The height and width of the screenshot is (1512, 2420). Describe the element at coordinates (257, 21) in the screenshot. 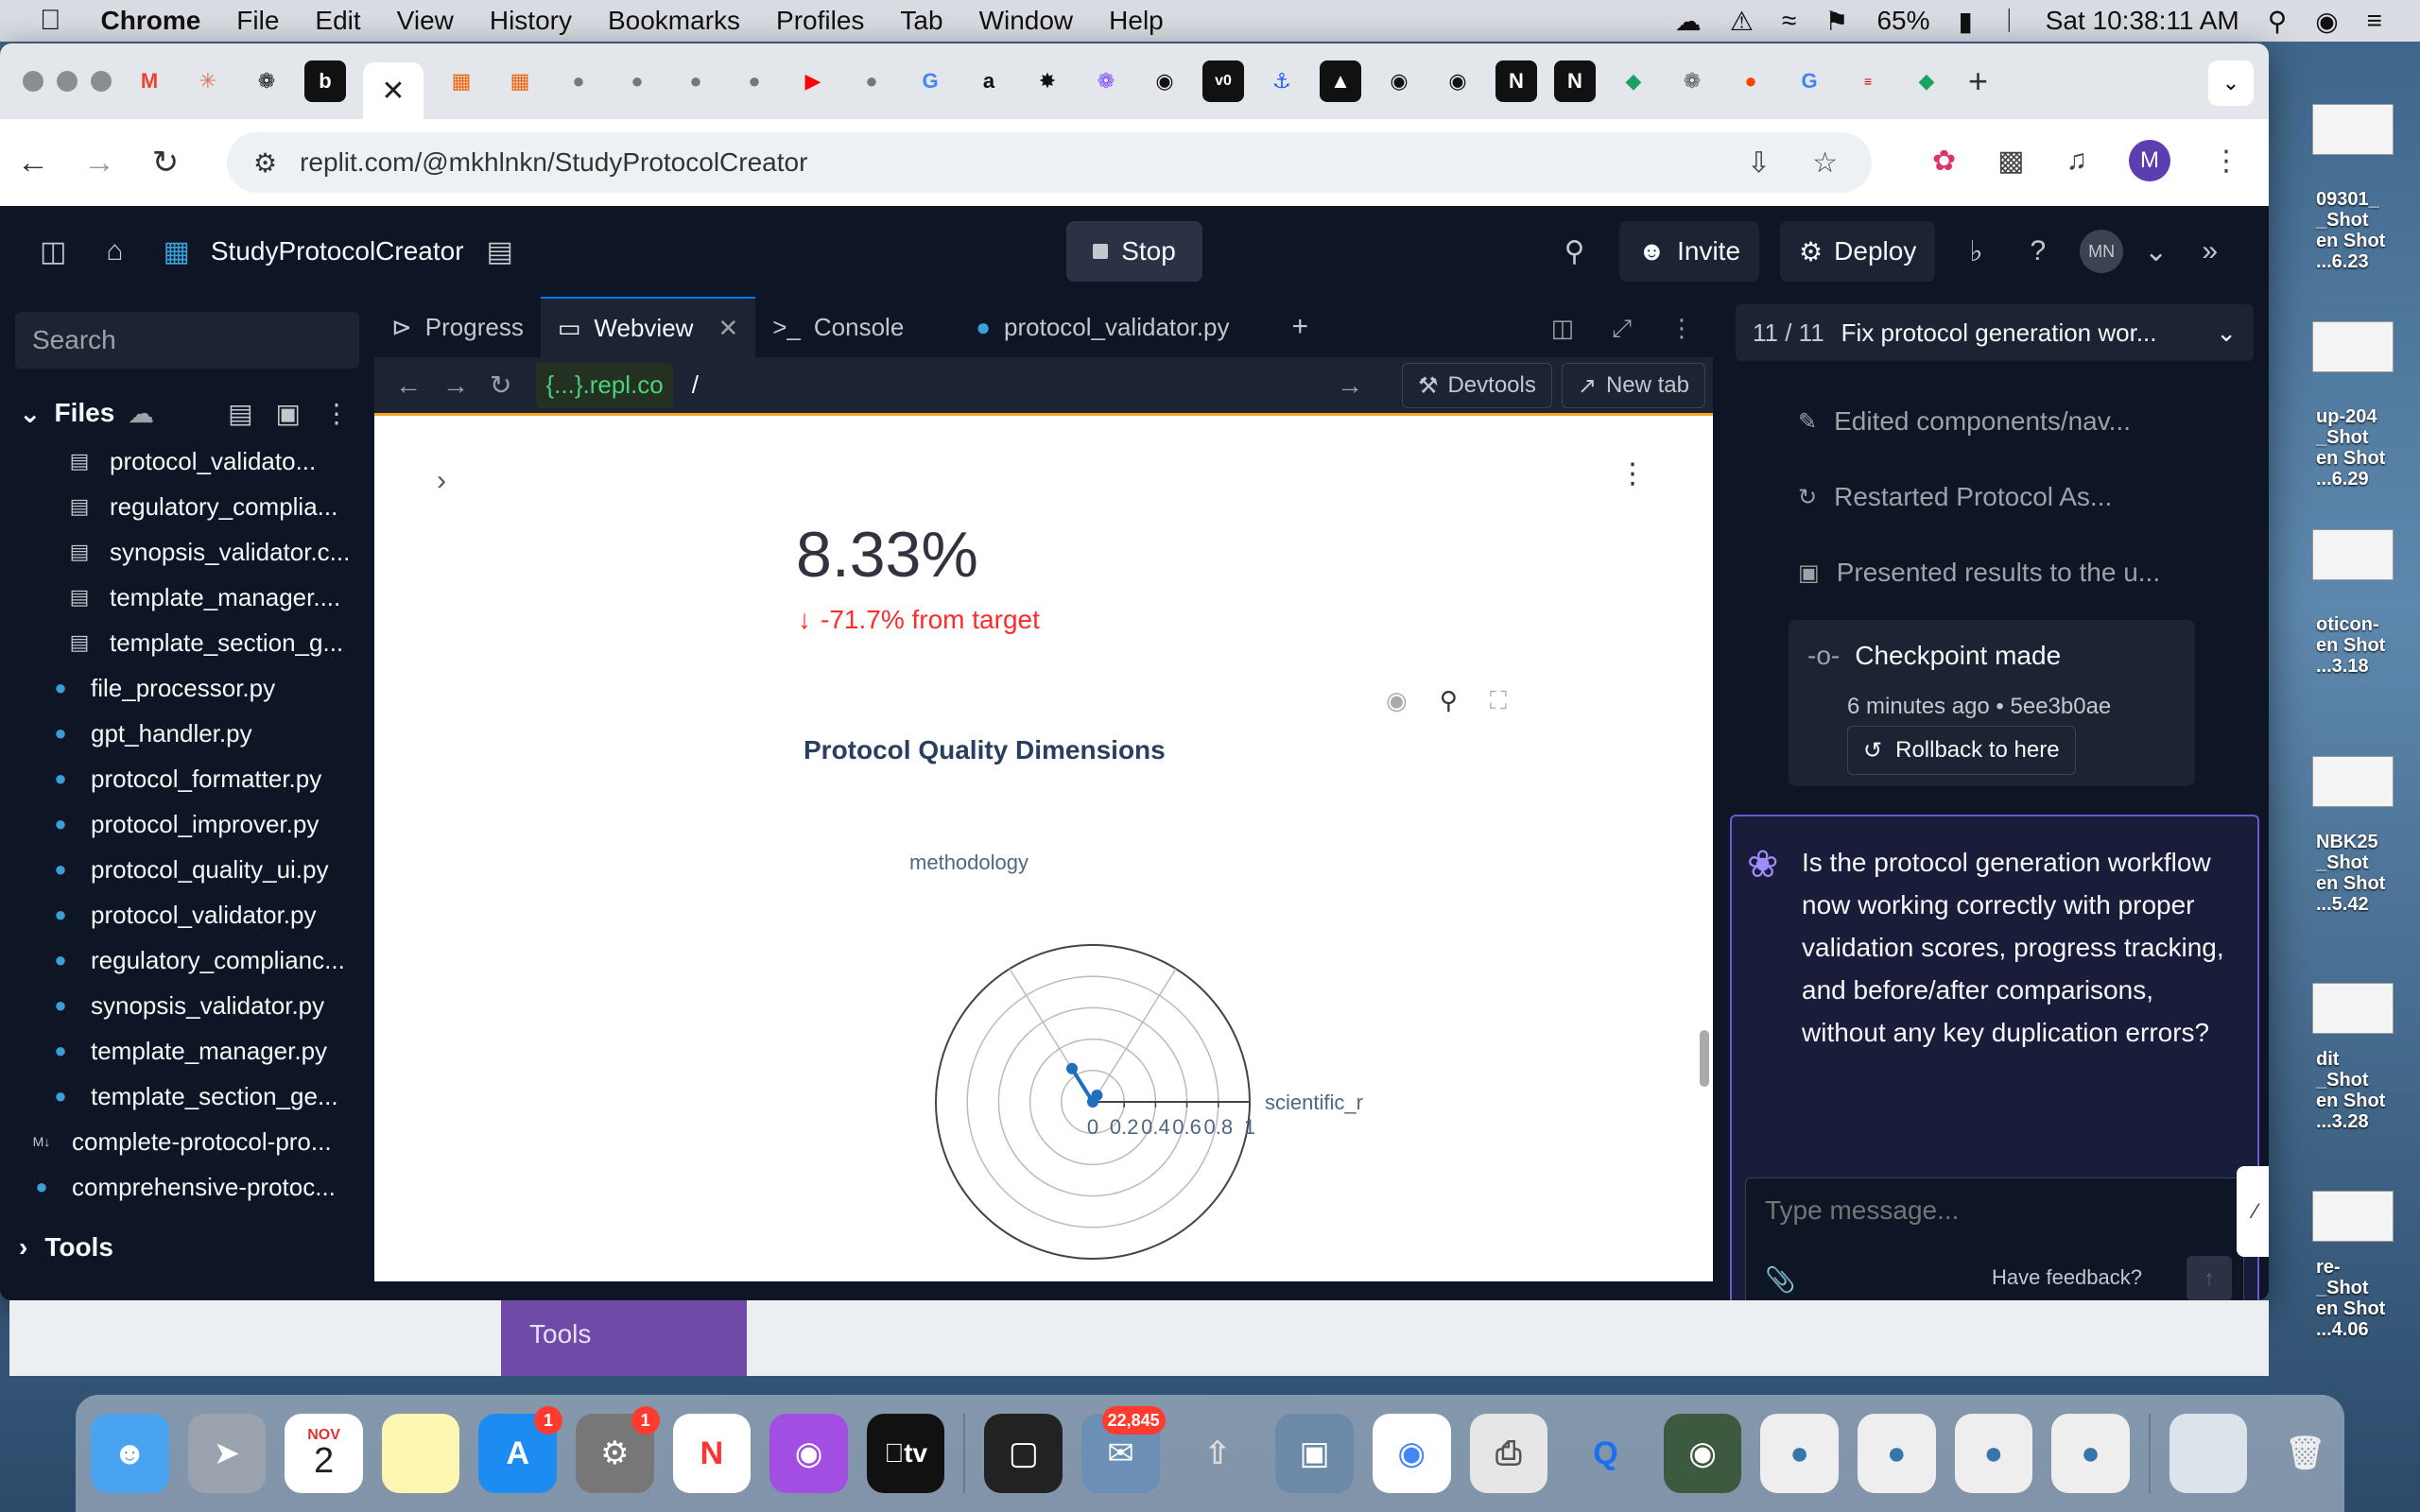

I see `menu-file: File` at that location.